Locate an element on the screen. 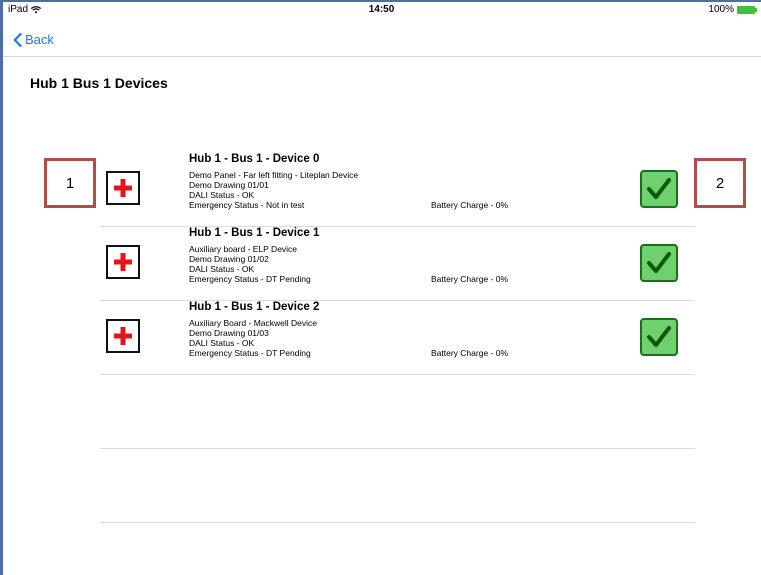 The width and height of the screenshot is (761, 575). status-right: 100% is located at coordinates (732, 9).